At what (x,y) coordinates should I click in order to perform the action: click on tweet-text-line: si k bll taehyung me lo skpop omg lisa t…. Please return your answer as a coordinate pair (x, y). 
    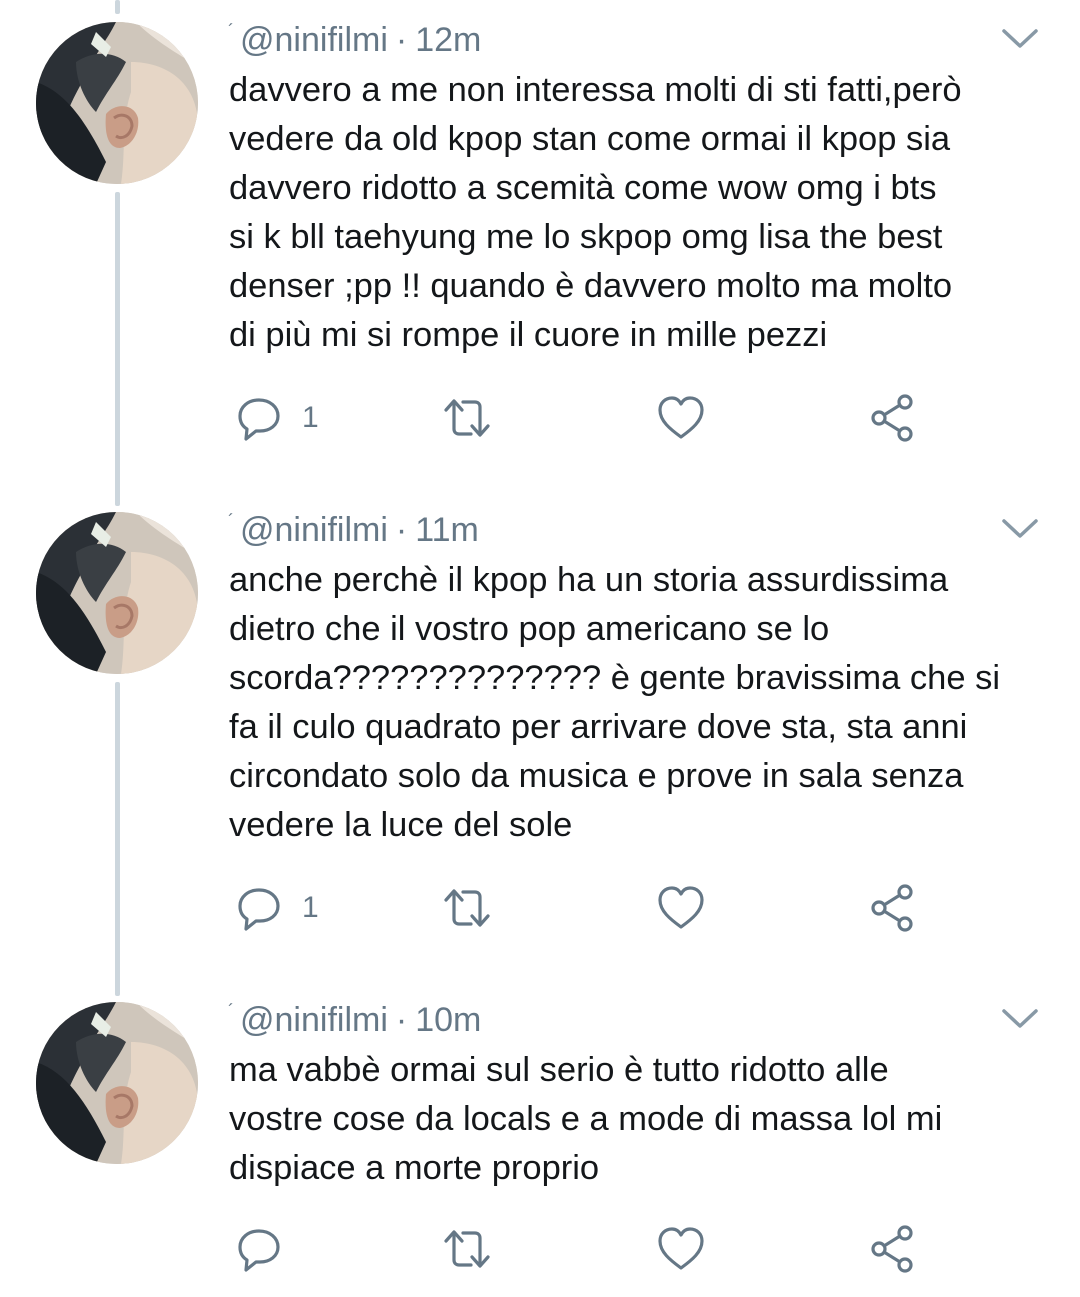
    Looking at the image, I should click on (586, 237).